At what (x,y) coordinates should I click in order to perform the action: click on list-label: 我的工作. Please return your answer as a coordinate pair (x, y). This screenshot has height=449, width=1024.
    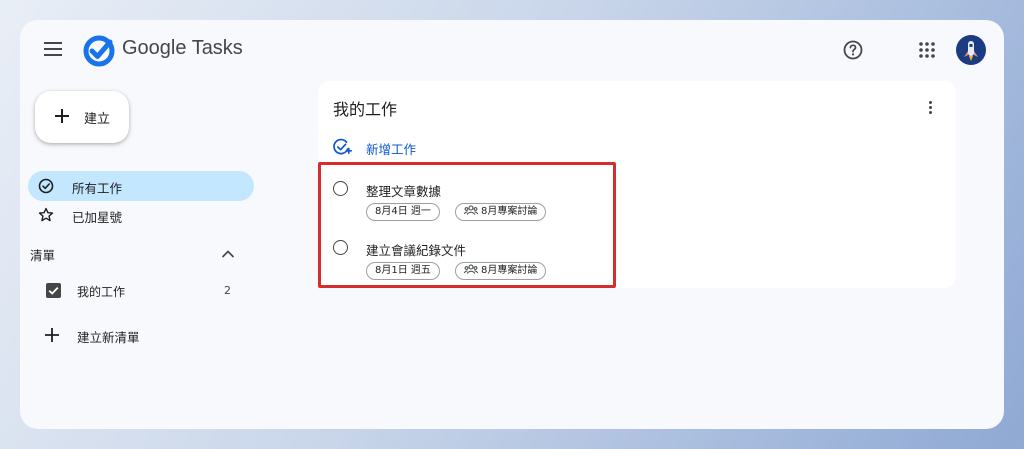
    Looking at the image, I should click on (101, 292).